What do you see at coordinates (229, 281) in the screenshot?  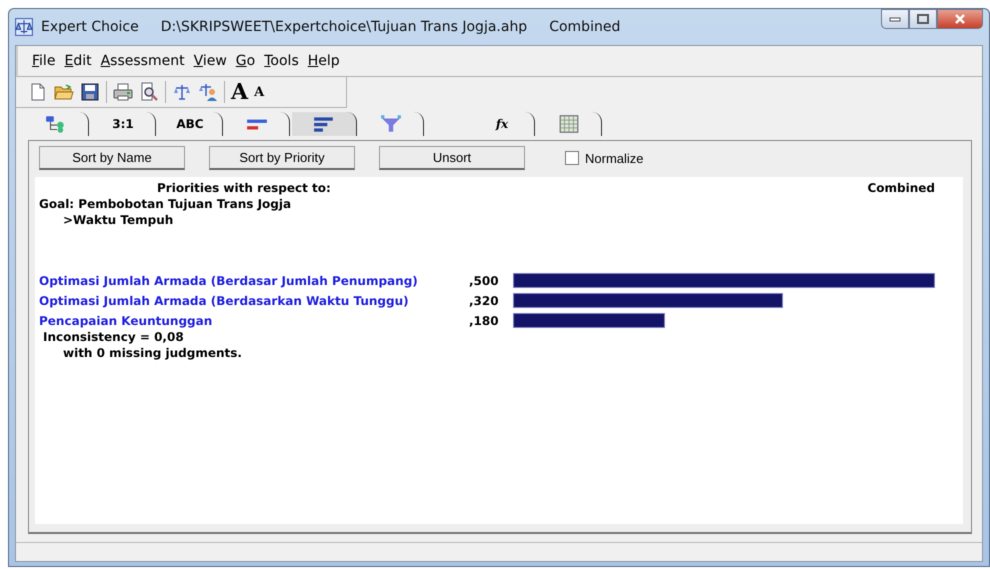 I see `alternative-name: Optimasi Jumlah Armada (Berdasar Jumlah Penumpang)` at bounding box center [229, 281].